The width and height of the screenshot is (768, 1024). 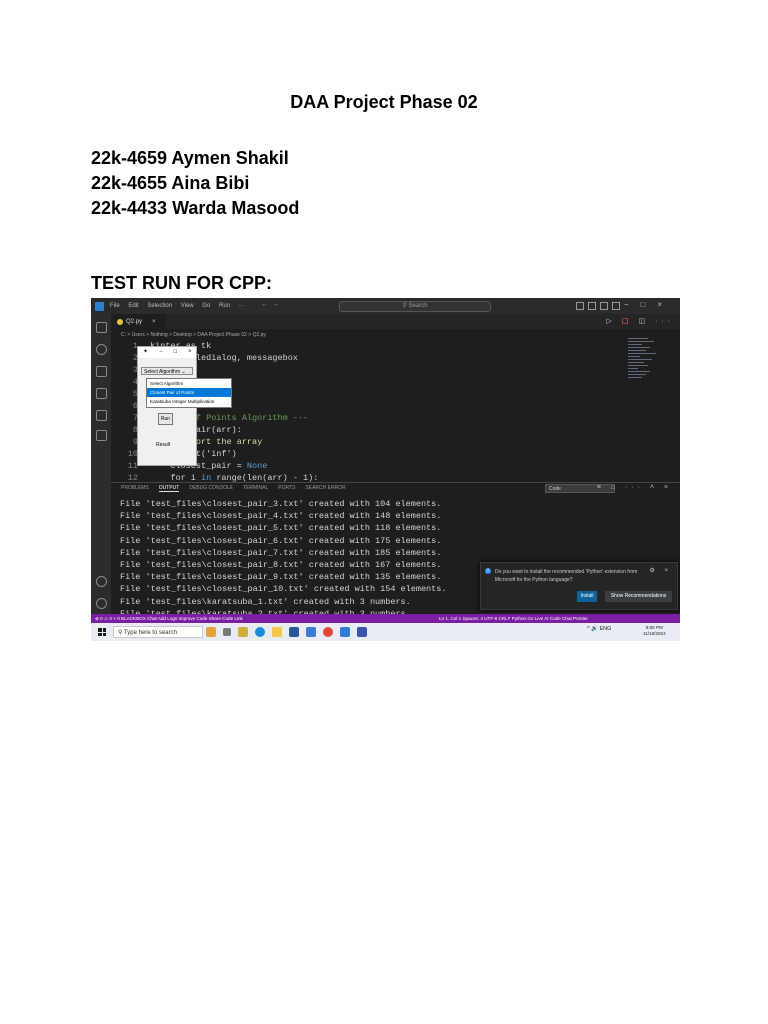 I want to click on source-control-icon, so click(x=101, y=371).